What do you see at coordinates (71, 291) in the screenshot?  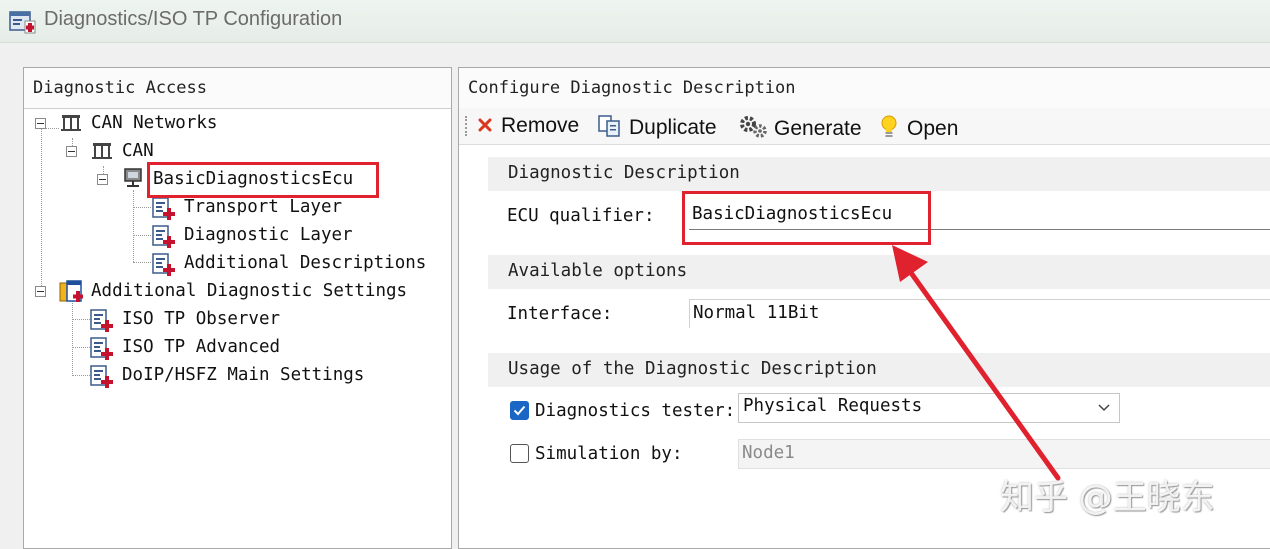 I see `settings-folder-icon` at bounding box center [71, 291].